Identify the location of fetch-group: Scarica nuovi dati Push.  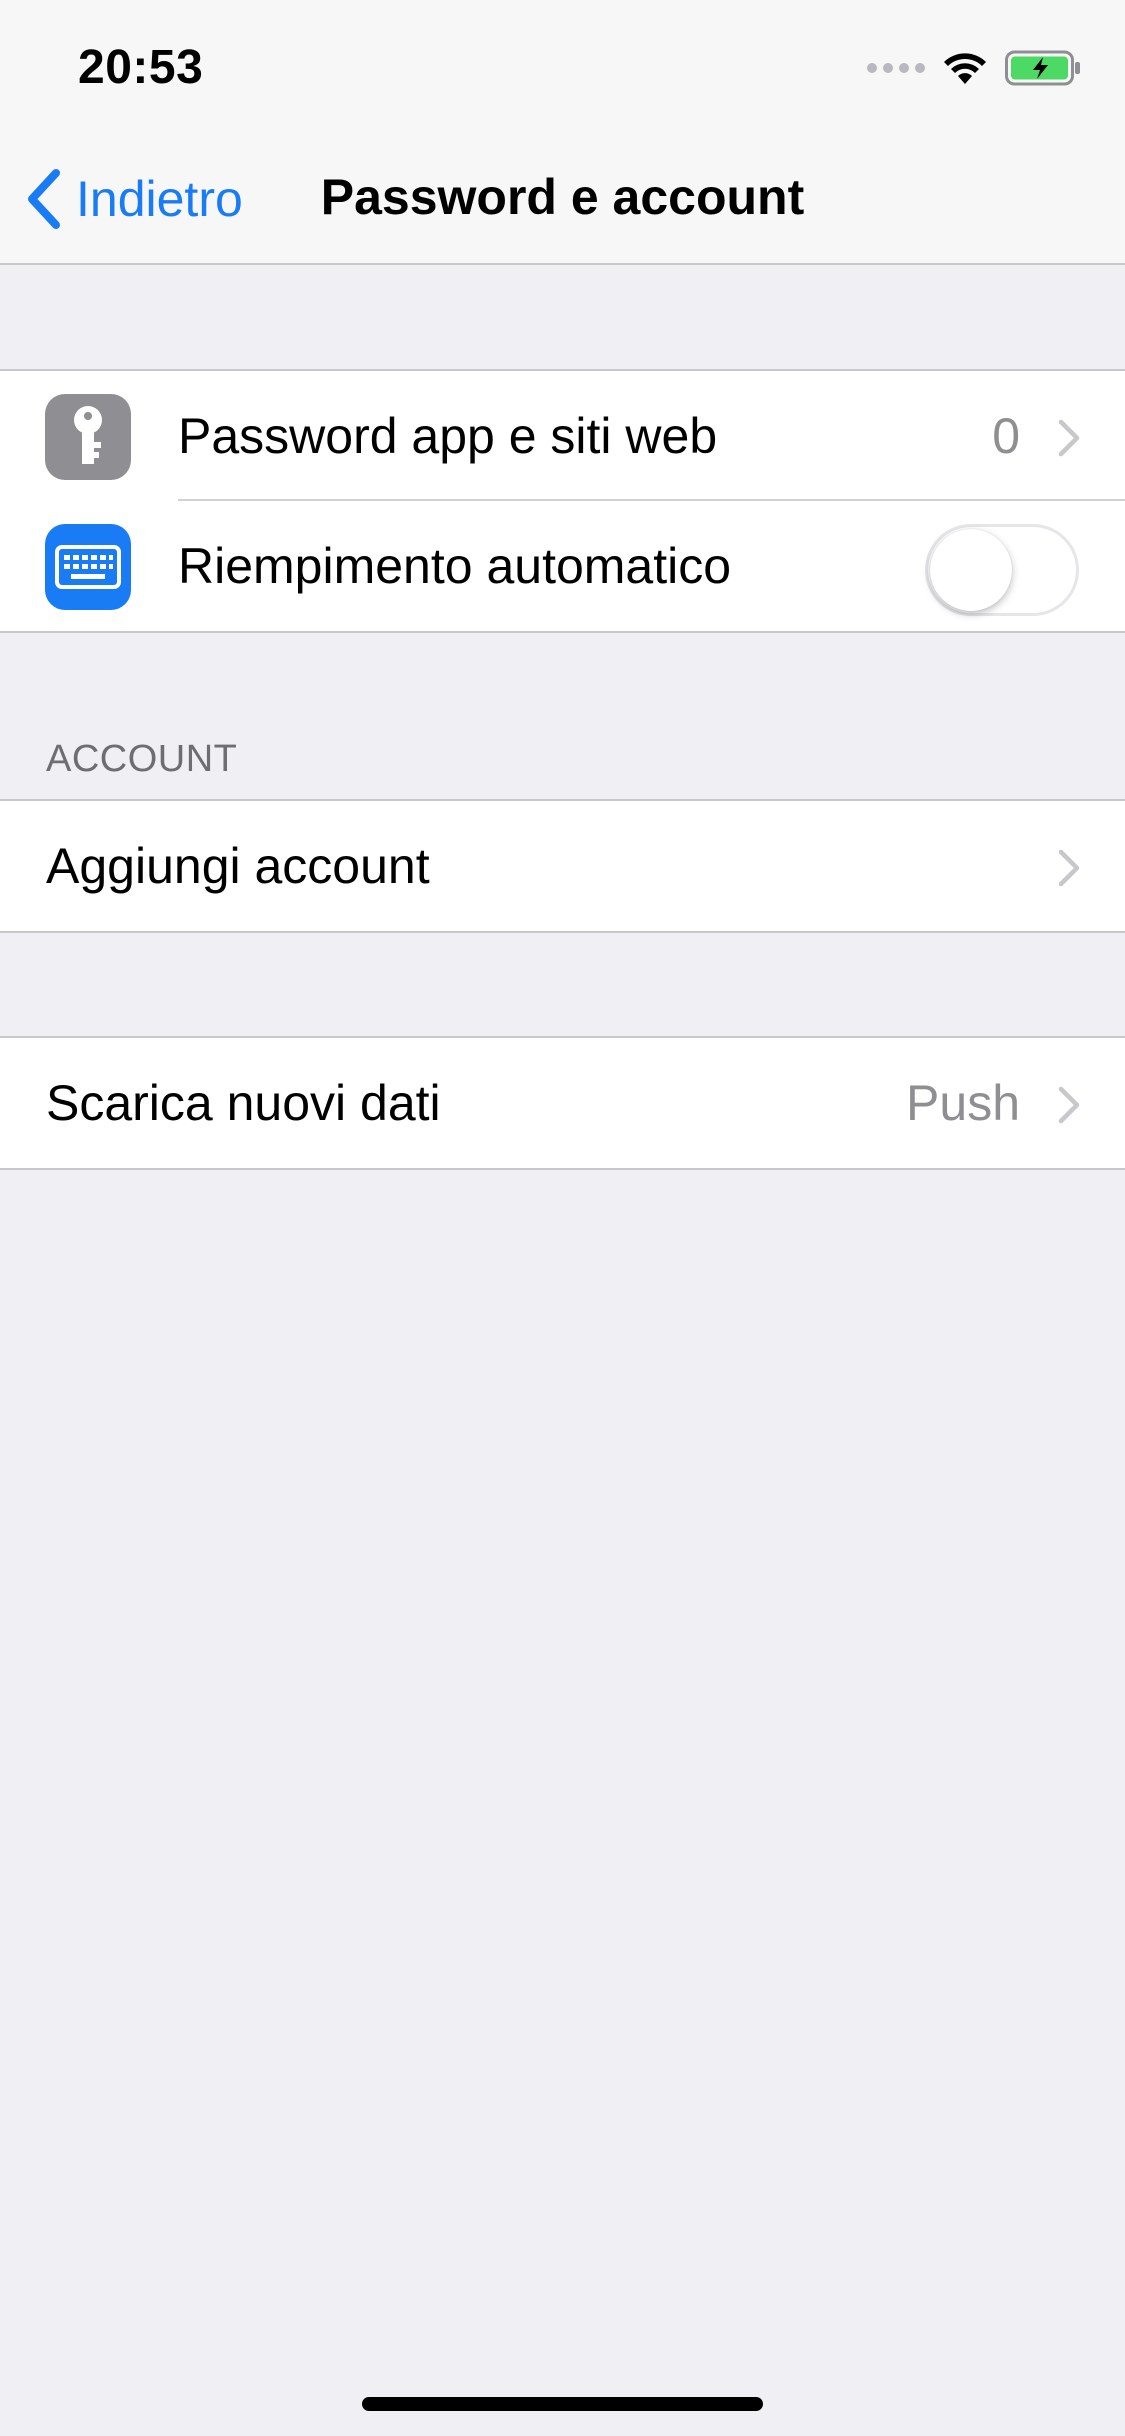
(562, 1103).